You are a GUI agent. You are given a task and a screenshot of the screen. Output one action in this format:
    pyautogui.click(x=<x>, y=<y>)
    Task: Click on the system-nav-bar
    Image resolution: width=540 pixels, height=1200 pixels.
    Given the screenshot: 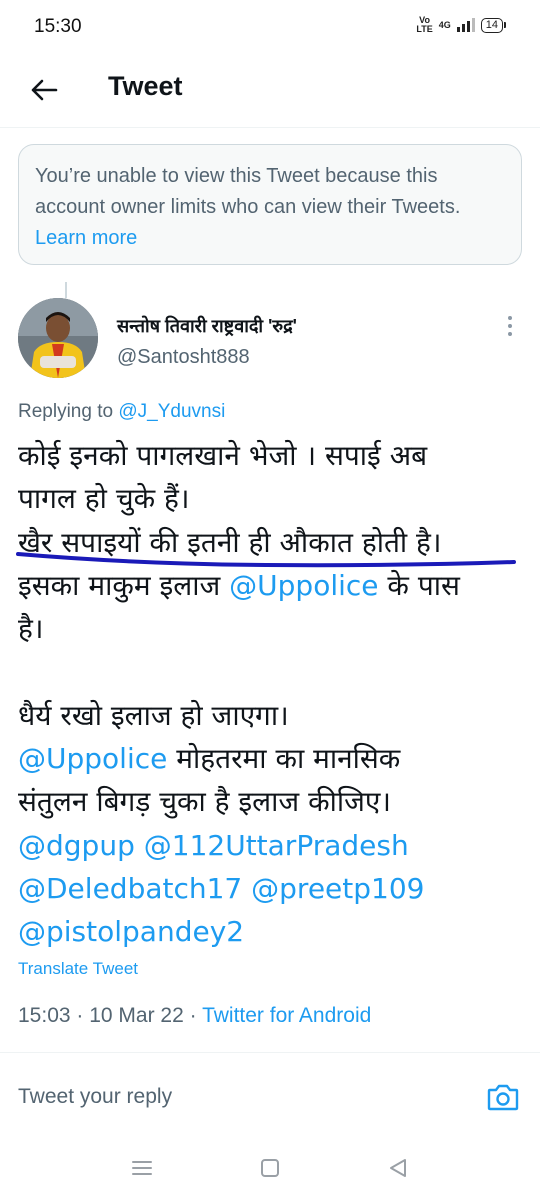 What is the action you would take?
    pyautogui.click(x=270, y=1168)
    